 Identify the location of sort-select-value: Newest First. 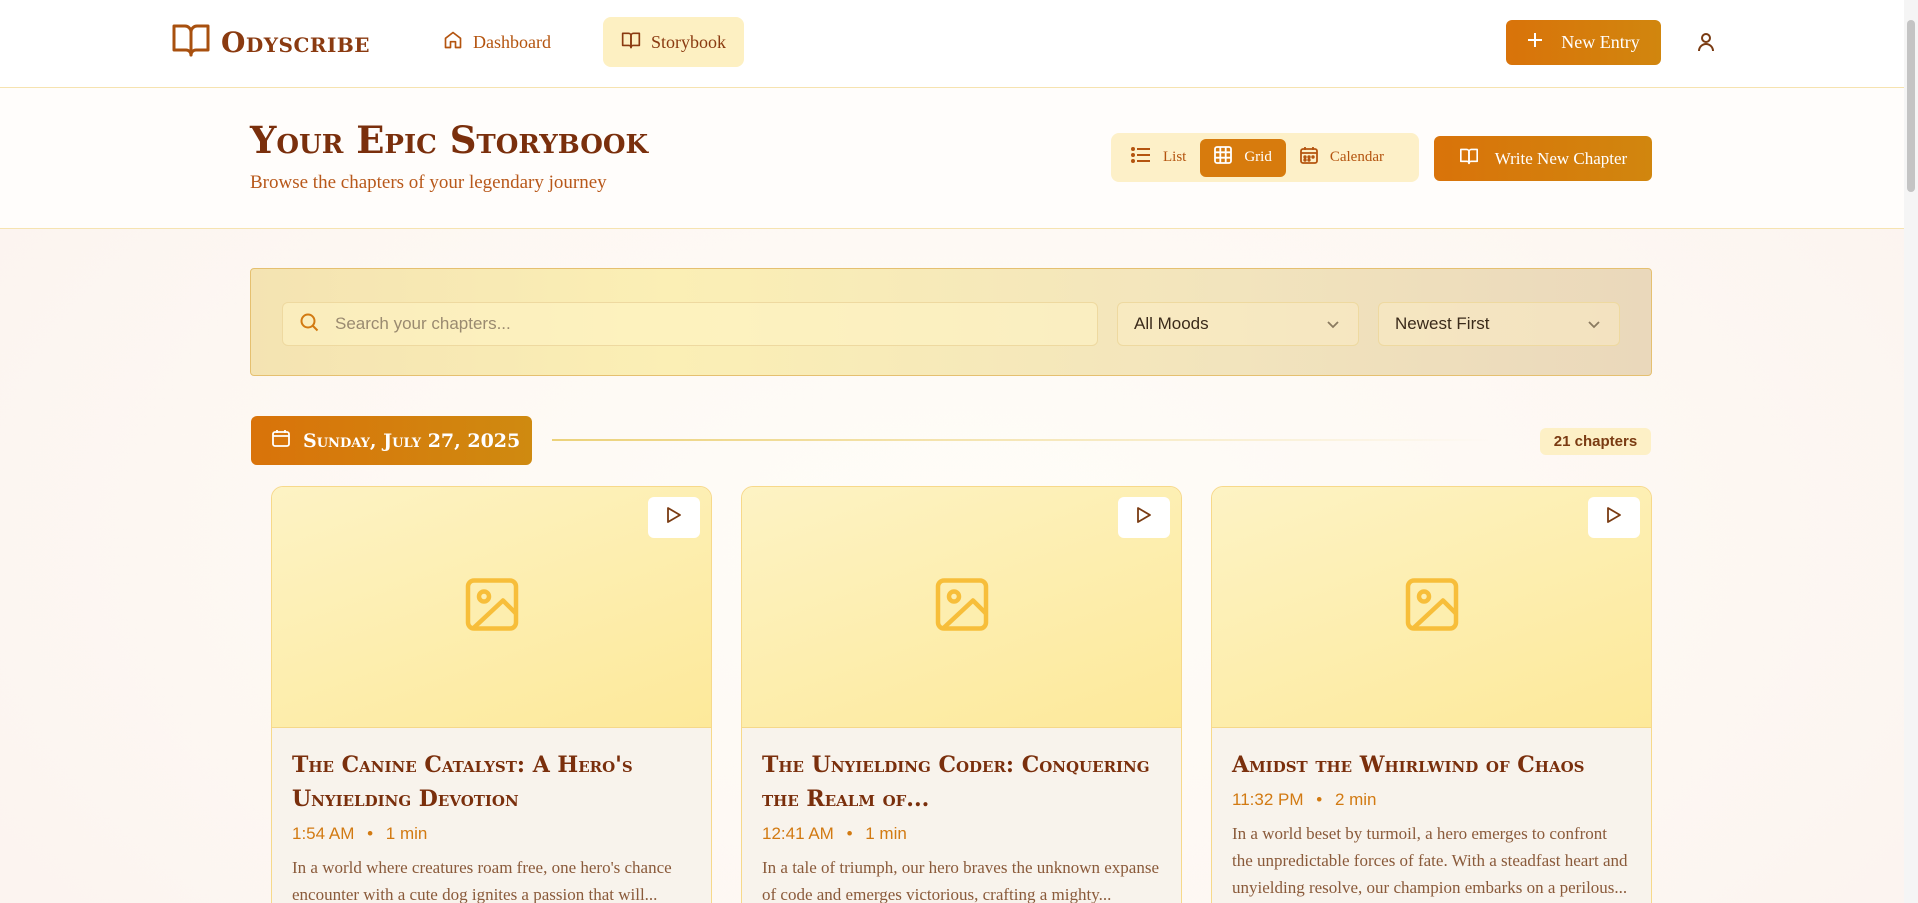
(1442, 323).